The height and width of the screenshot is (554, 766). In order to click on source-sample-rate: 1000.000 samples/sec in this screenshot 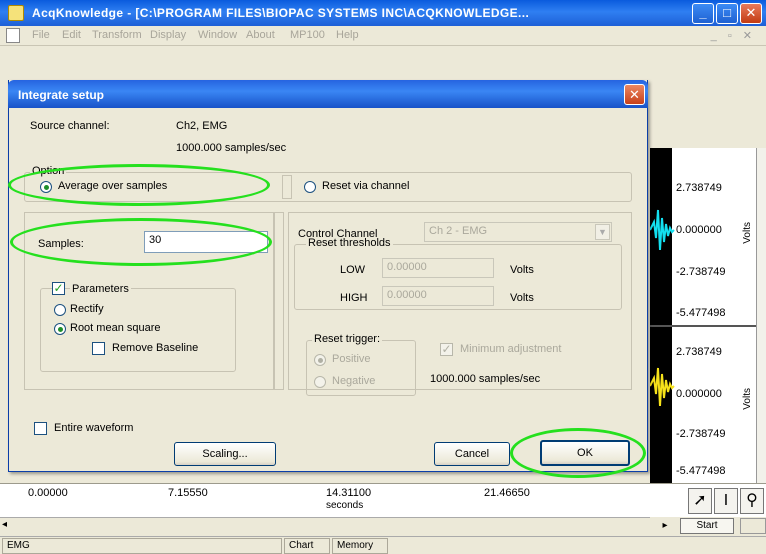, I will do `click(231, 148)`.